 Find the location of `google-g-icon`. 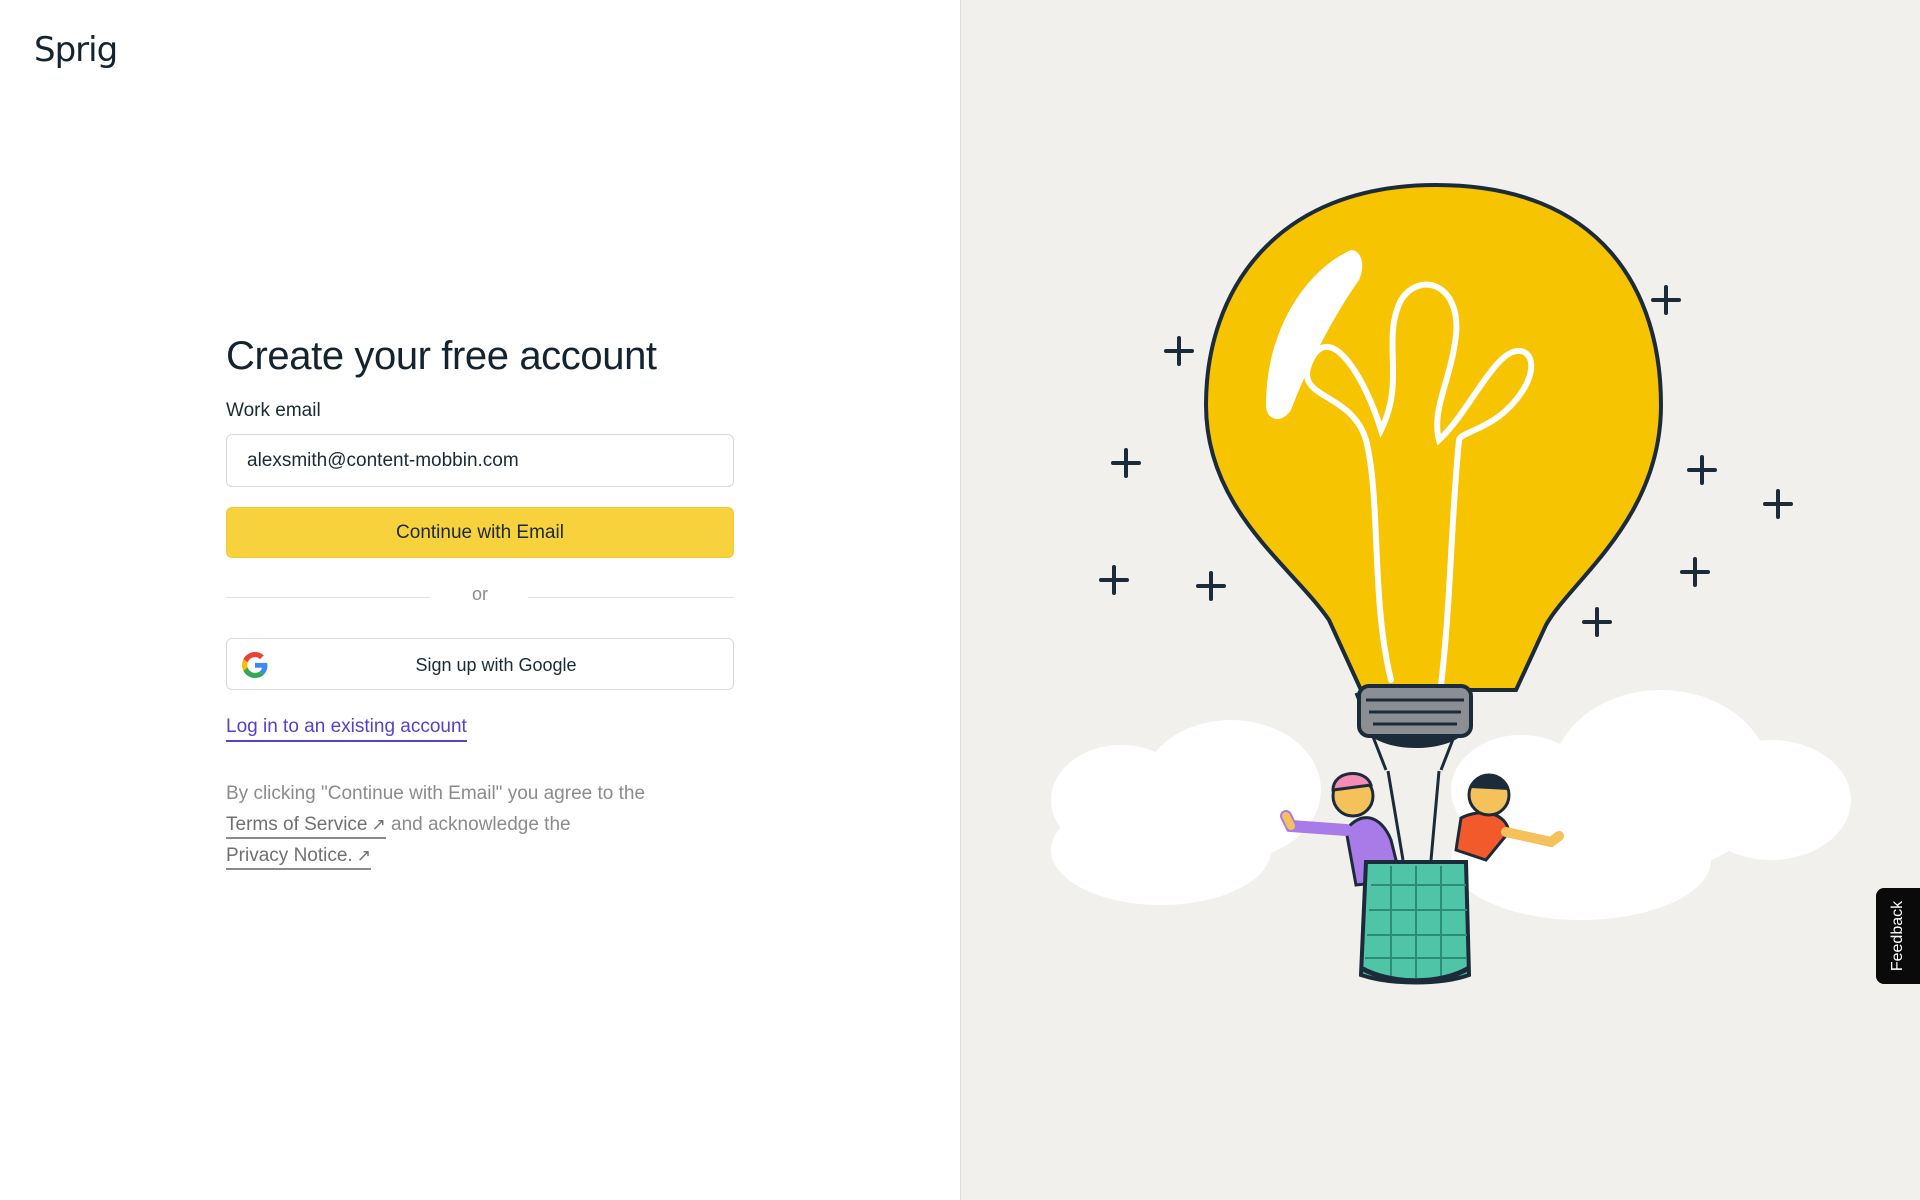

google-g-icon is located at coordinates (255, 665).